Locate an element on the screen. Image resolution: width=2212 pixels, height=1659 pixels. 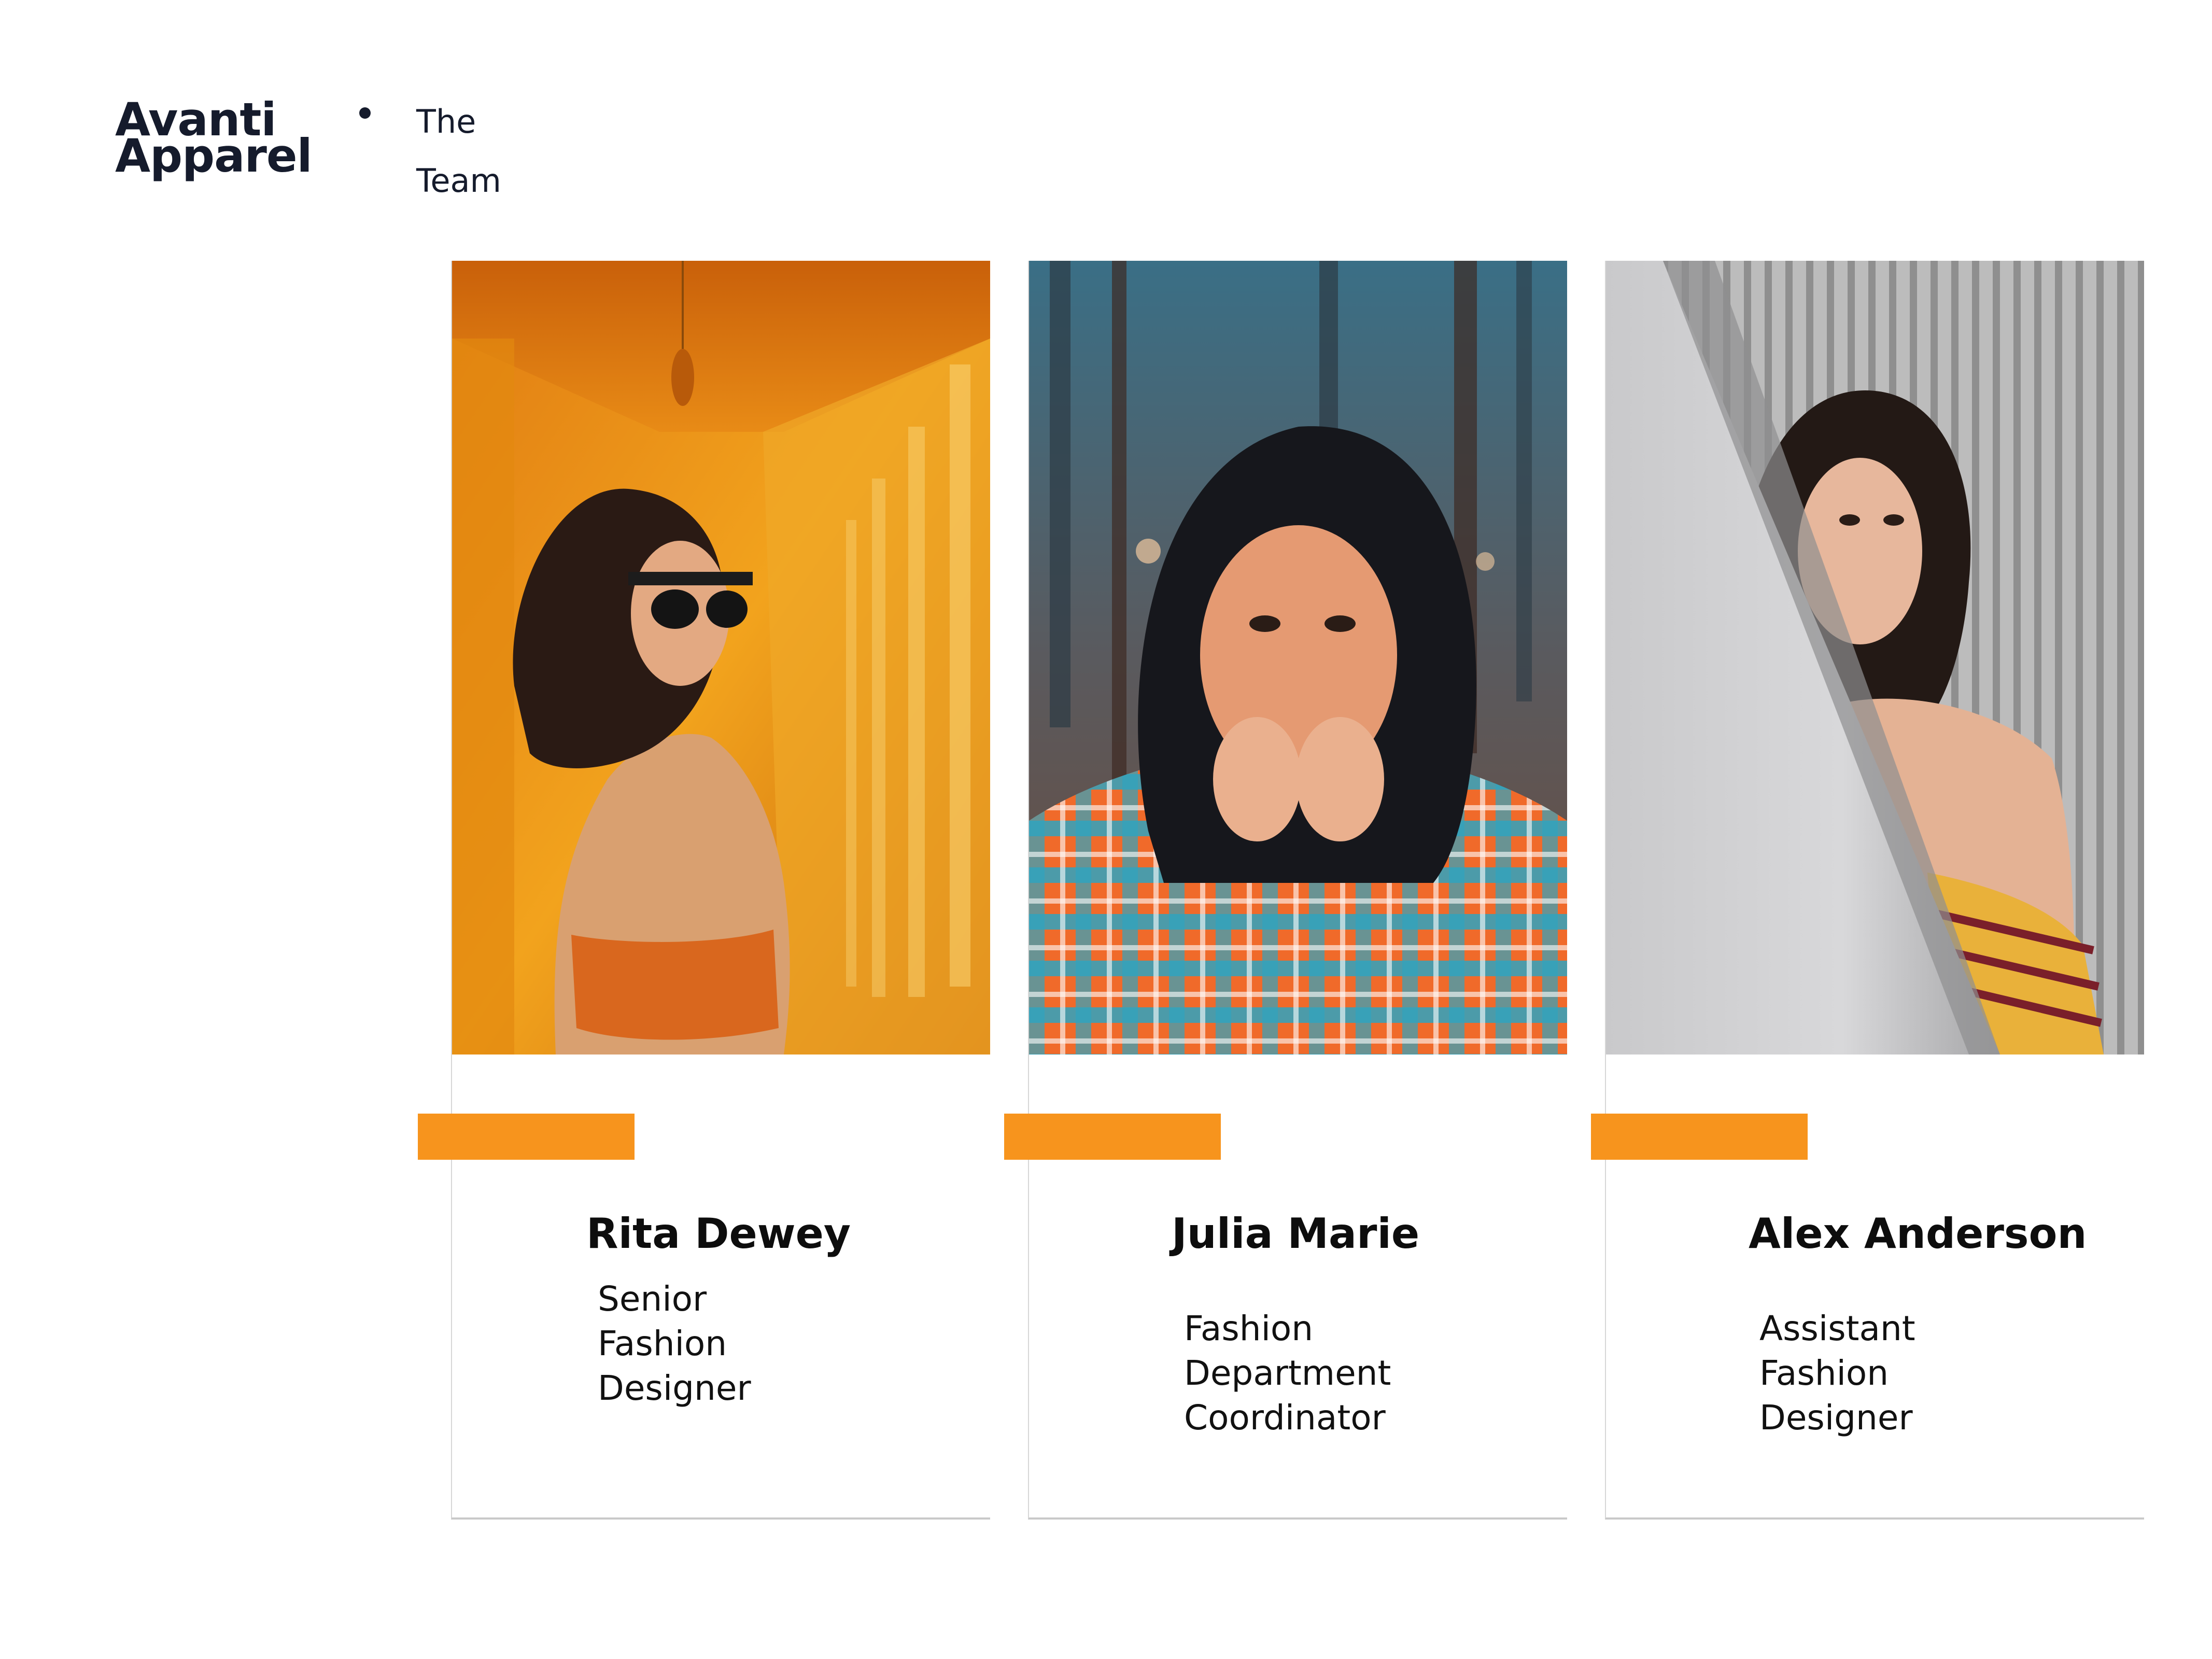
woman-behind-grey-panel-photo is located at coordinates (1875, 658).